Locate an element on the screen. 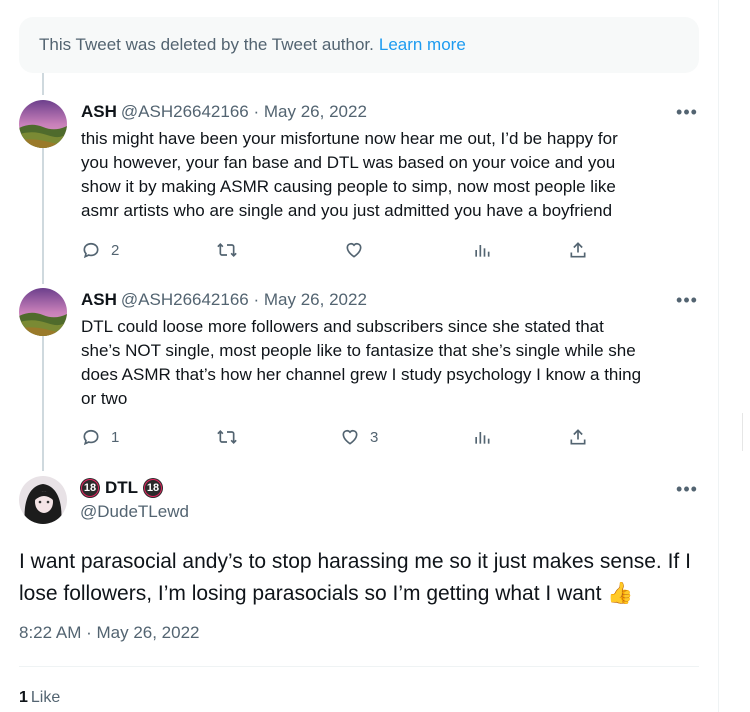 Image resolution: width=750 pixels, height=712 pixels. author-name: DTL is located at coordinates (121, 488).